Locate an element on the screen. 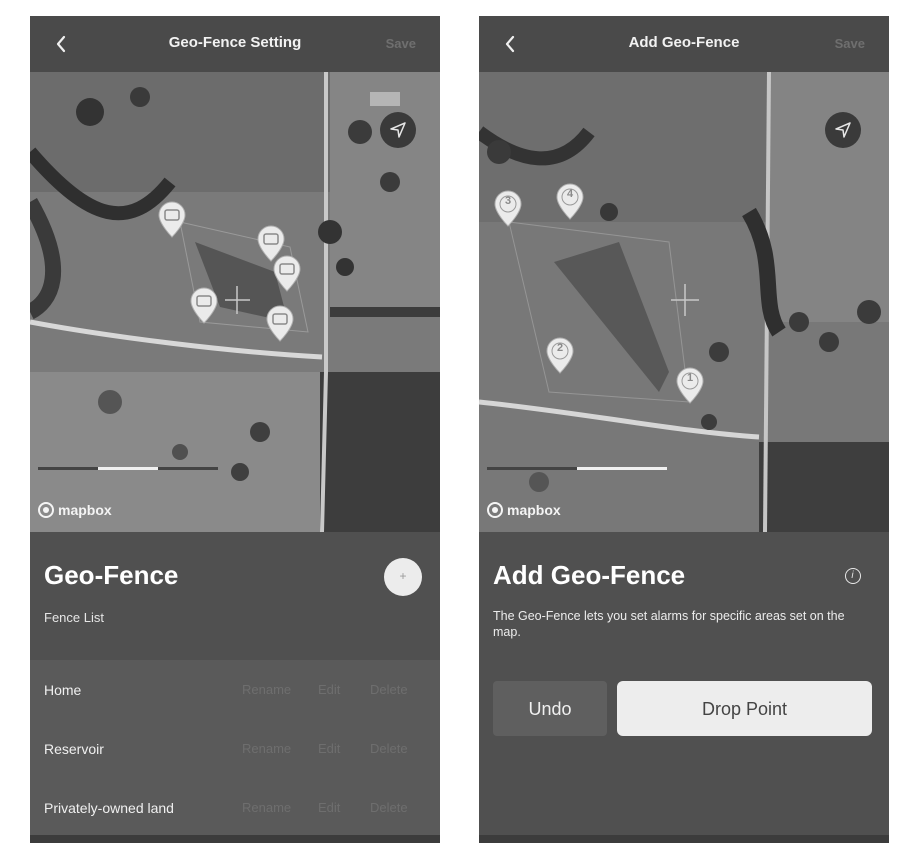 This screenshot has width=912, height=859. list-item: Home Rename Edit Delete is located at coordinates (235, 689).